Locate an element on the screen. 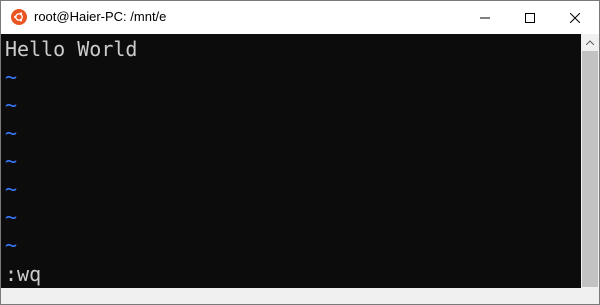  buffer-line: Hello World is located at coordinates (71, 49).